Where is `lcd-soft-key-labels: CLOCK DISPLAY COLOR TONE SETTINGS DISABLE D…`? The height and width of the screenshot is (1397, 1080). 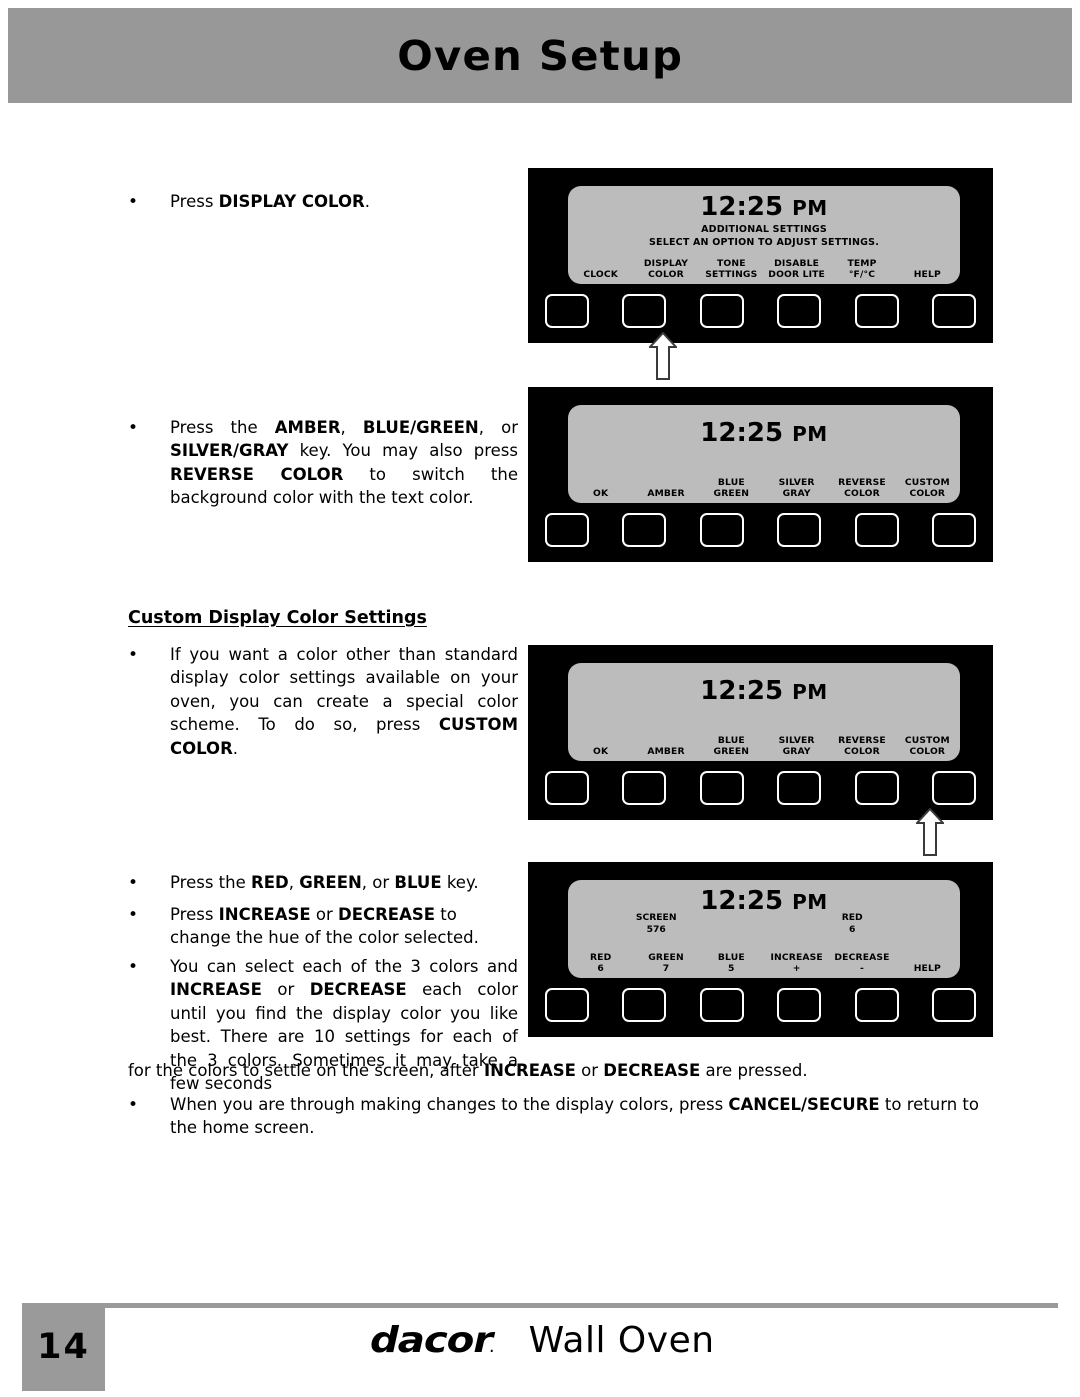 lcd-soft-key-labels: CLOCK DISPLAY COLOR TONE SETTINGS DISABLE D… is located at coordinates (764, 268).